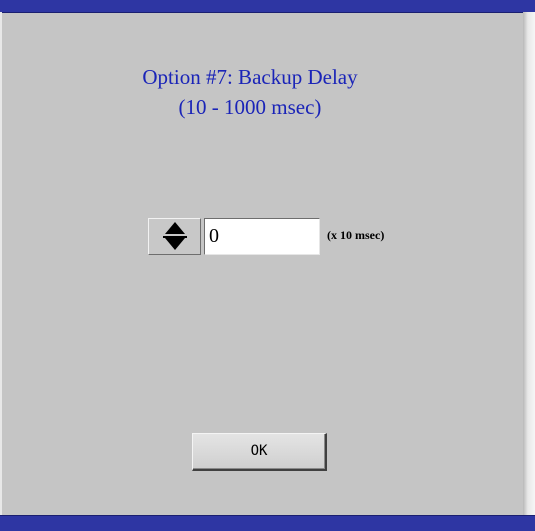 Image resolution: width=535 pixels, height=531 pixels. I want to click on bottom-bar, so click(267, 523).